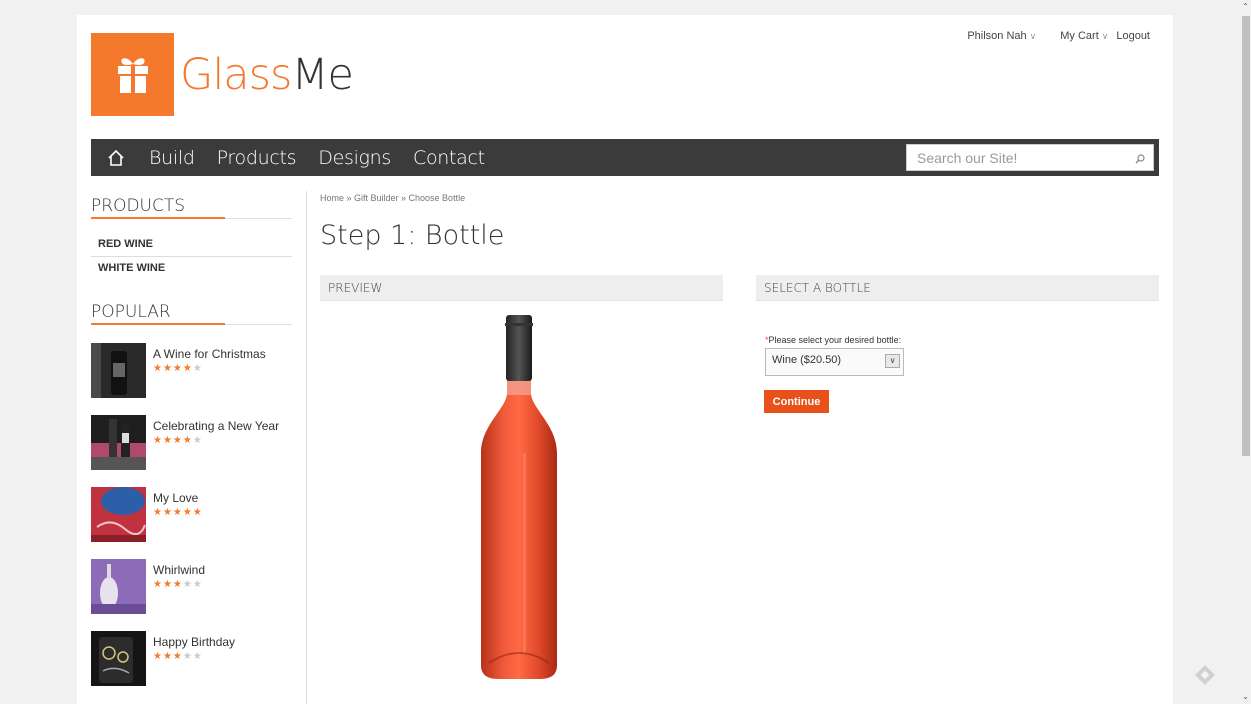 Image resolution: width=1251 pixels, height=704 pixels. Describe the element at coordinates (191, 205) in the screenshot. I see `products-heading: PRODUCTS` at that location.